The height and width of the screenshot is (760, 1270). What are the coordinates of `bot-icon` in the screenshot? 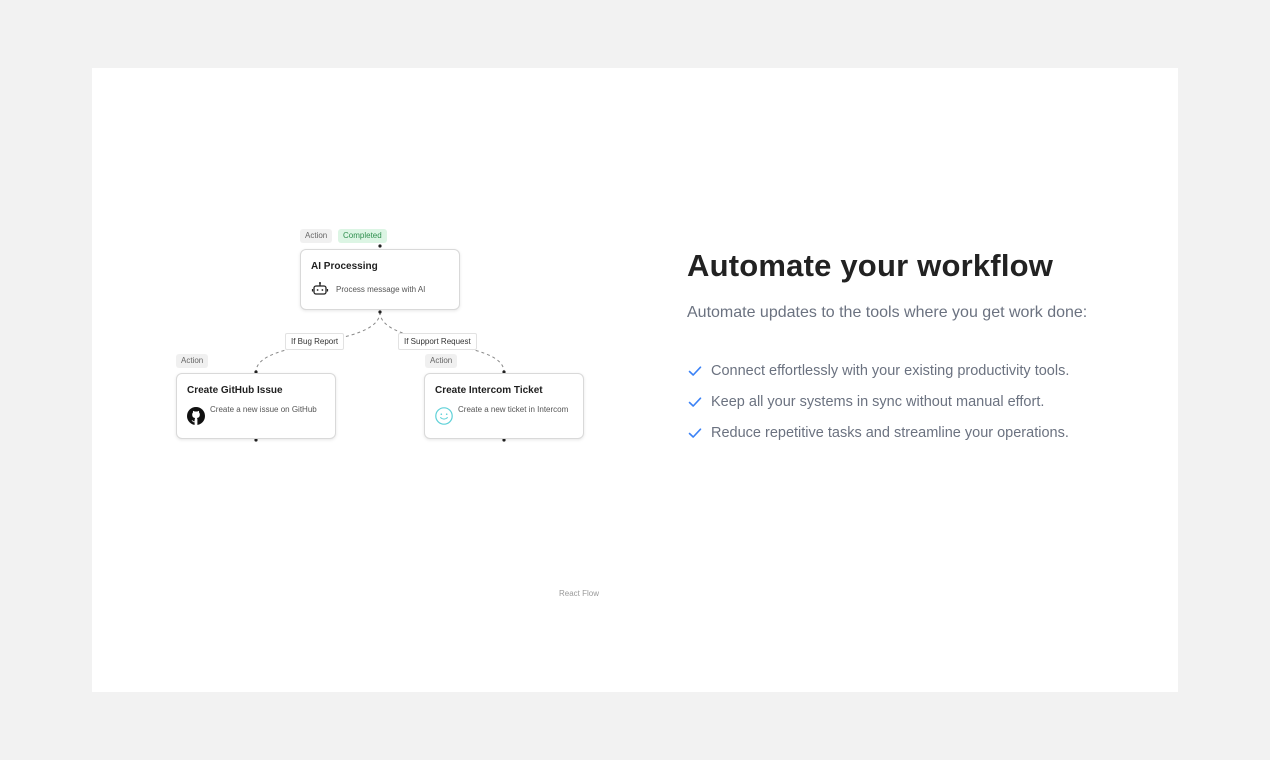 It's located at (320, 288).